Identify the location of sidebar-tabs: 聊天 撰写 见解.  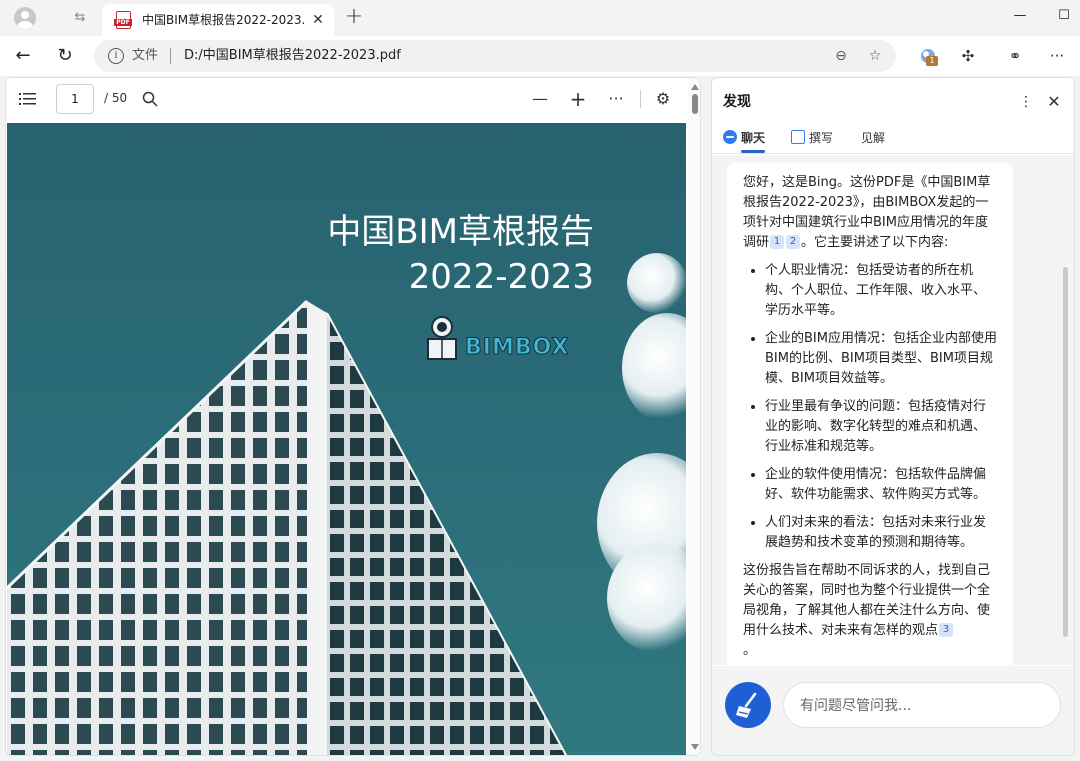
(893, 139).